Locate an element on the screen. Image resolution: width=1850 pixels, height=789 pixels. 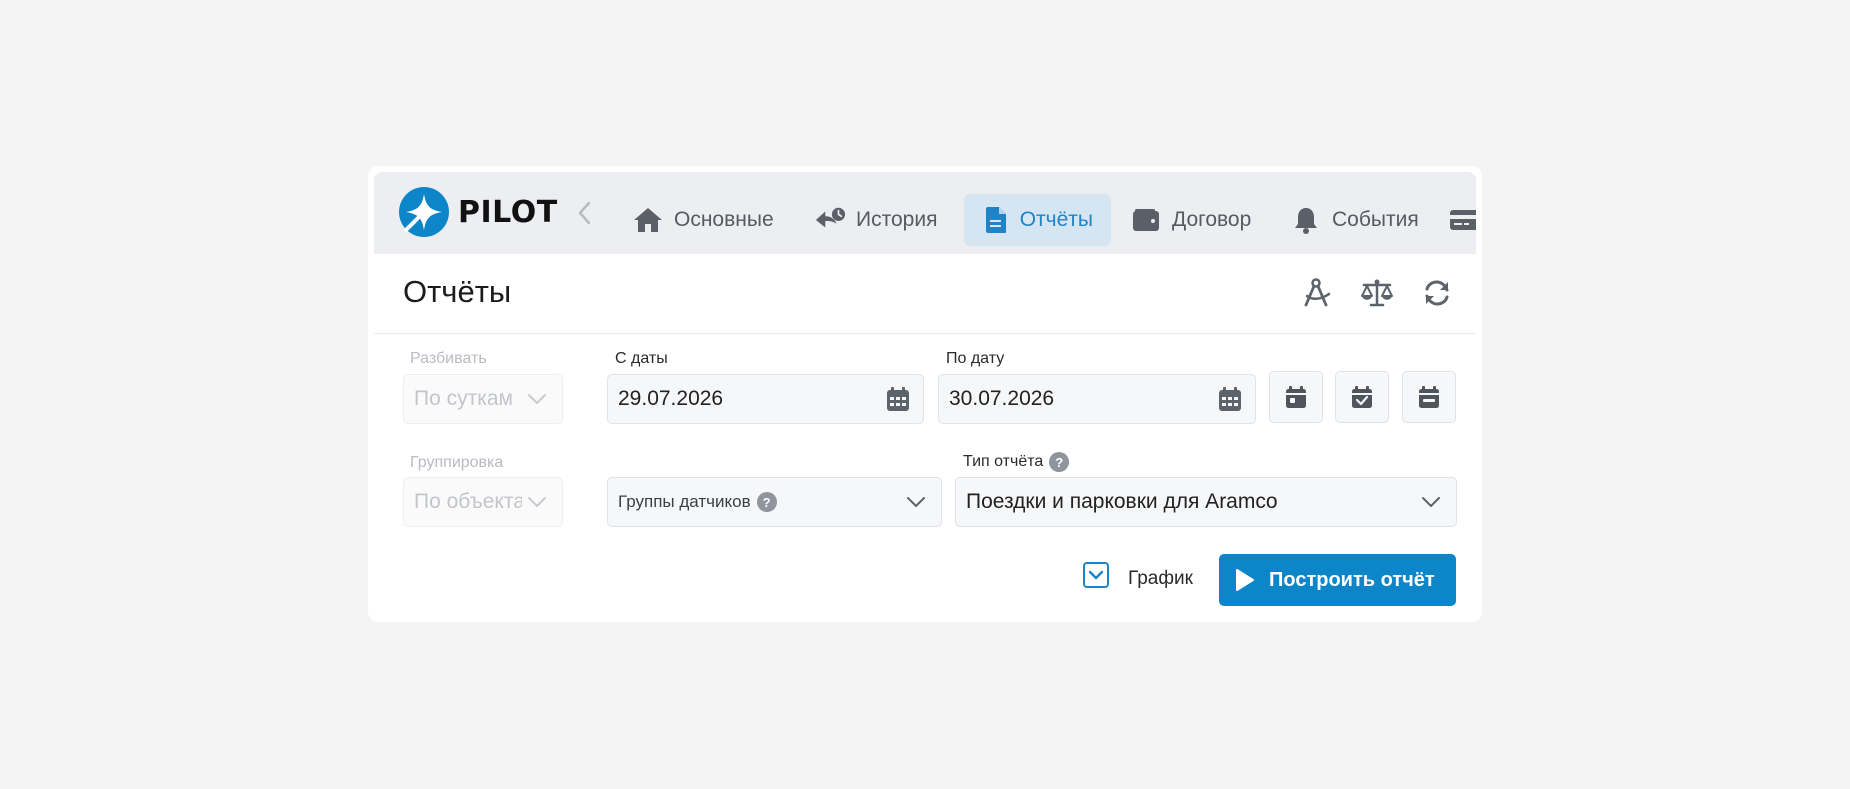
home-icon is located at coordinates (648, 220).